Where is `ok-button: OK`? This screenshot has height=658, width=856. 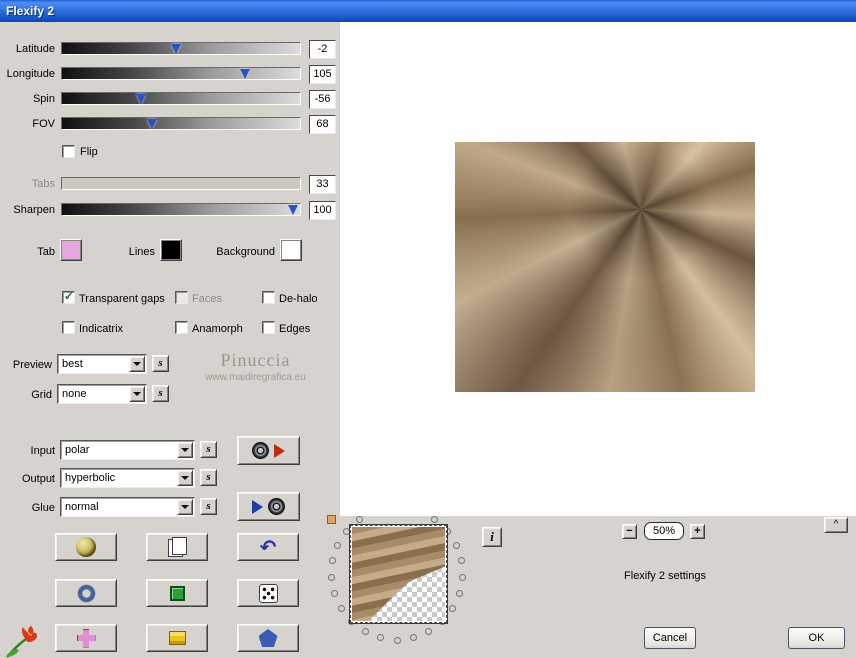 ok-button: OK is located at coordinates (816, 638).